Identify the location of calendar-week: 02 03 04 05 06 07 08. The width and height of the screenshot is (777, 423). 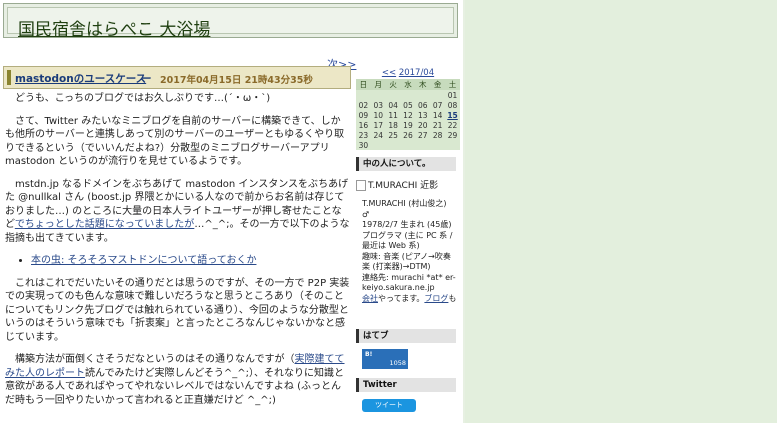
(408, 105).